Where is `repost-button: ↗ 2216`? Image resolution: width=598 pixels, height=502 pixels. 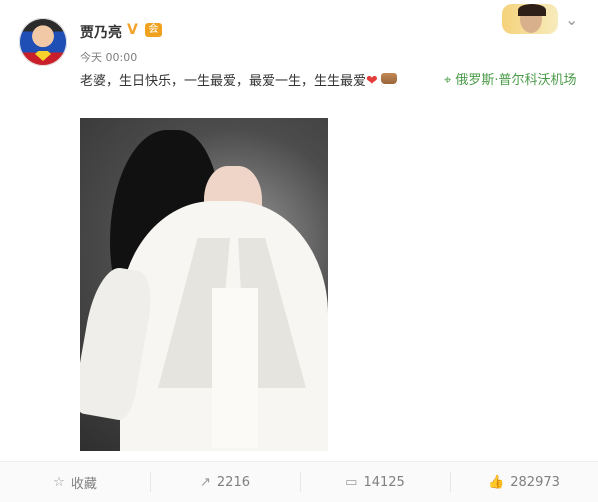
repost-button: ↗ 2216 is located at coordinates (225, 482).